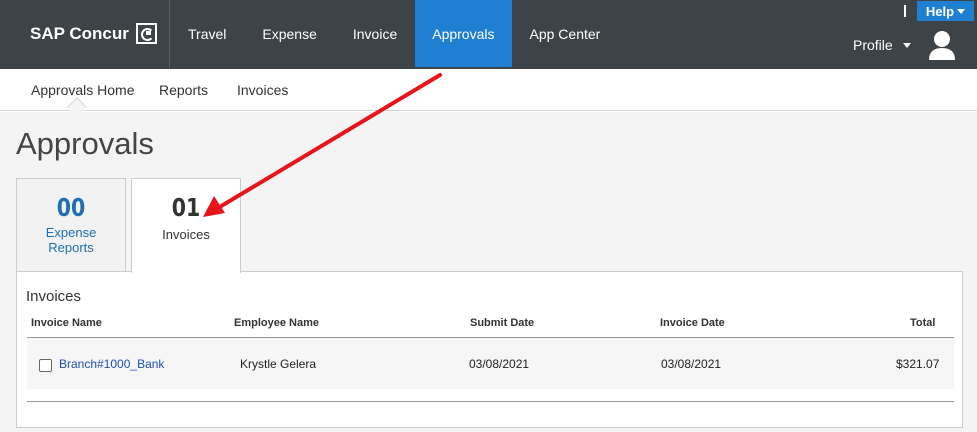 Image resolution: width=977 pixels, height=432 pixels. I want to click on subnav-invoices: Invoices, so click(262, 90).